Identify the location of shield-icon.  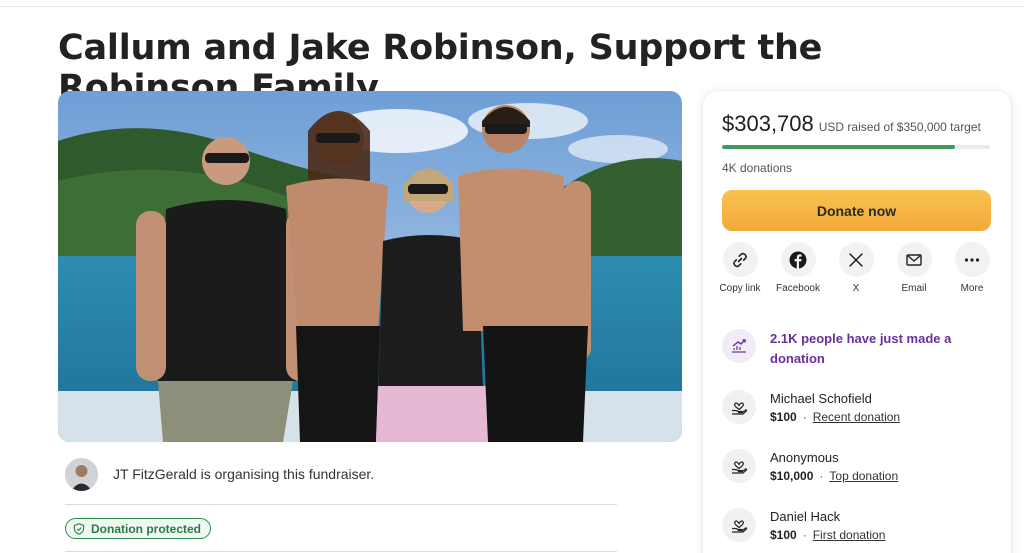
(79, 528).